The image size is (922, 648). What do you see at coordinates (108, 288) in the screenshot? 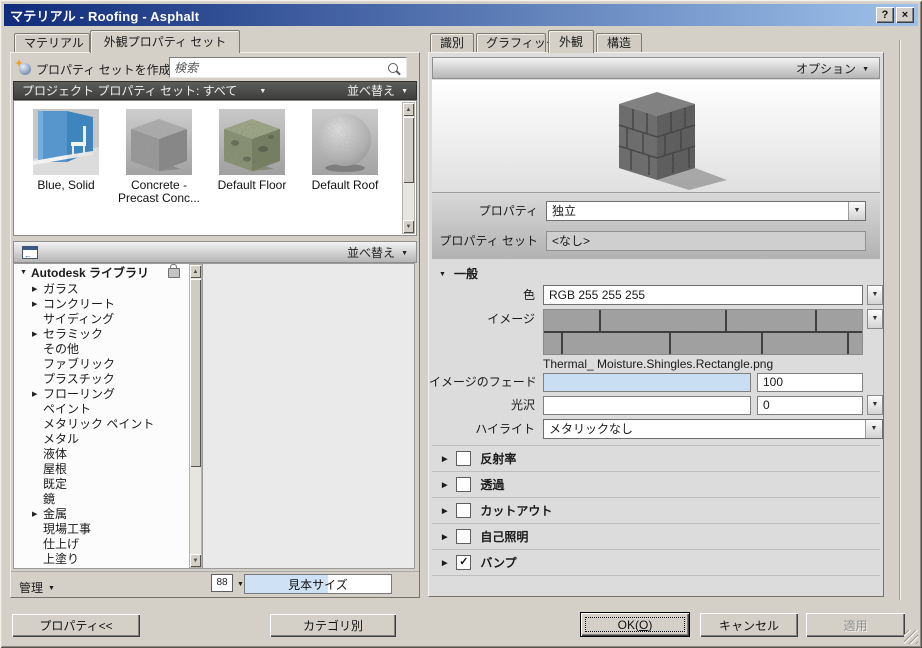
I see `tree-item-glass: ▶ ガラス` at bounding box center [108, 288].